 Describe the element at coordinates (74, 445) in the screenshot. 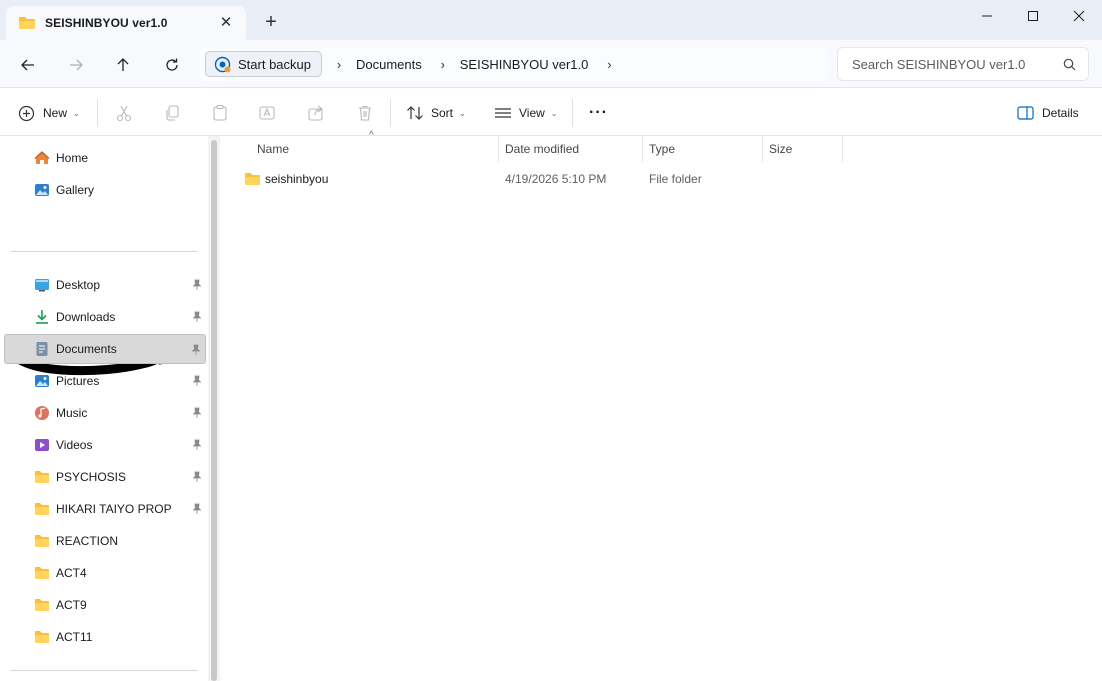

I see `sidebar-item-label: Videos` at that location.